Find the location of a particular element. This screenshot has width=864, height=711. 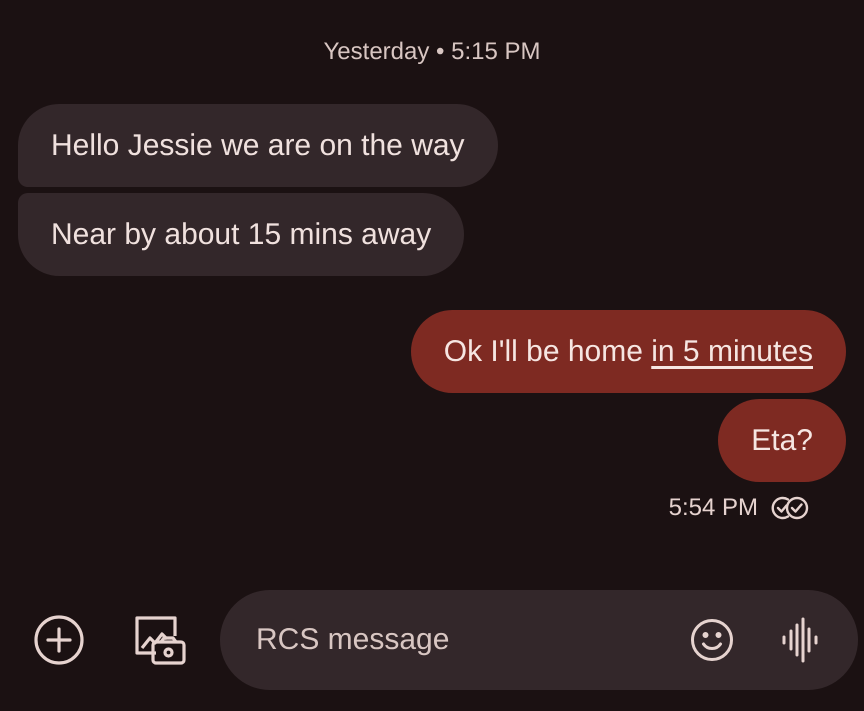

message-link: in 5 minutes is located at coordinates (732, 351).